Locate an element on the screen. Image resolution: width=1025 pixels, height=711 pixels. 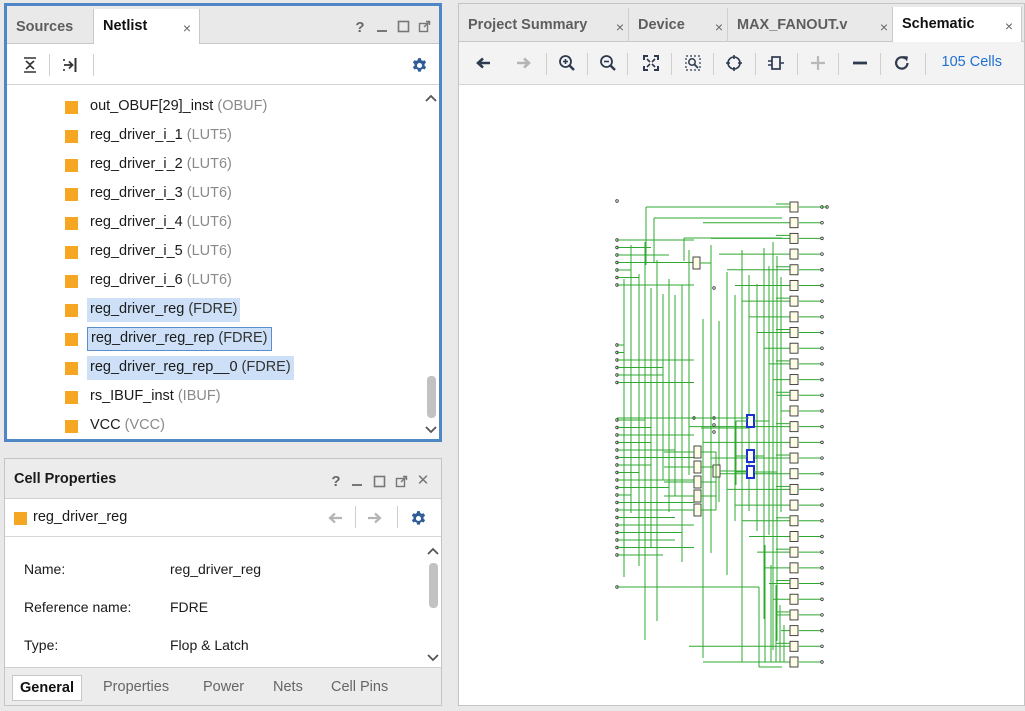
tab-cell-pins: Cell Pins is located at coordinates (359, 688).